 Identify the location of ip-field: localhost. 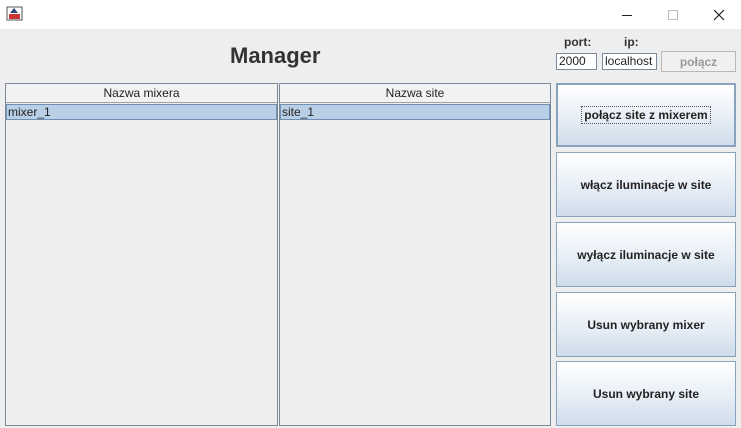
(629, 61).